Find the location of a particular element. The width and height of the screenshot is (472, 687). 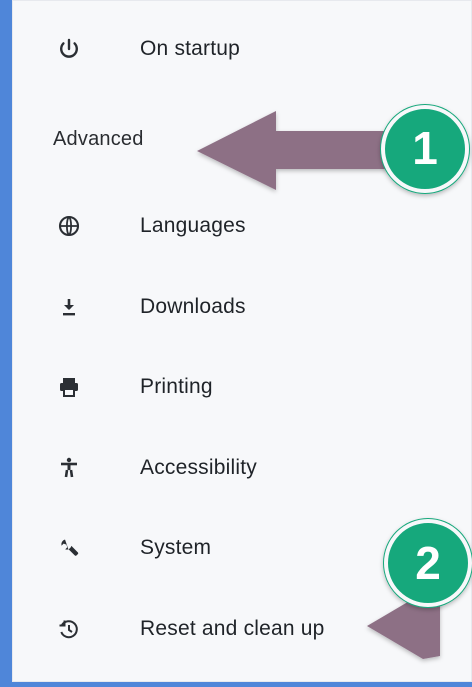

sidebar-item-languages: Languages is located at coordinates (242, 226).